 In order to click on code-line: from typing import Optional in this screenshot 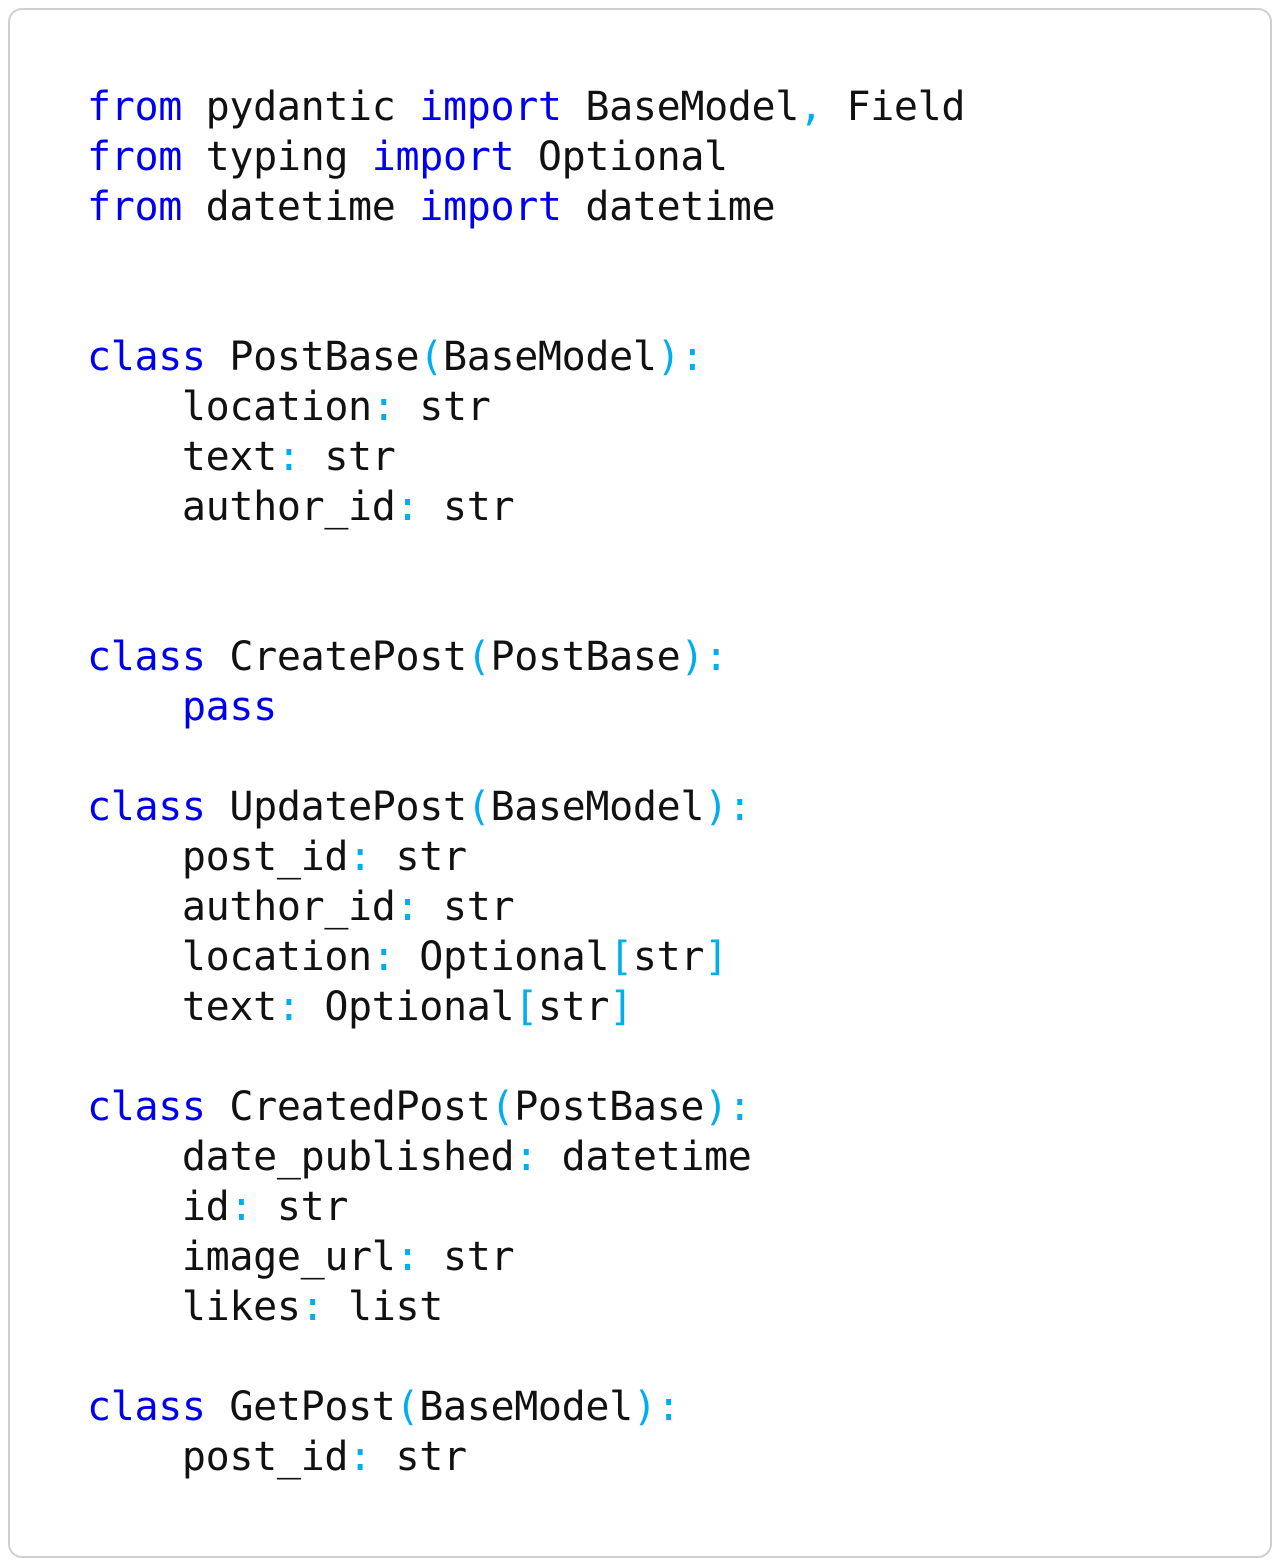, I will do `click(526, 157)`.